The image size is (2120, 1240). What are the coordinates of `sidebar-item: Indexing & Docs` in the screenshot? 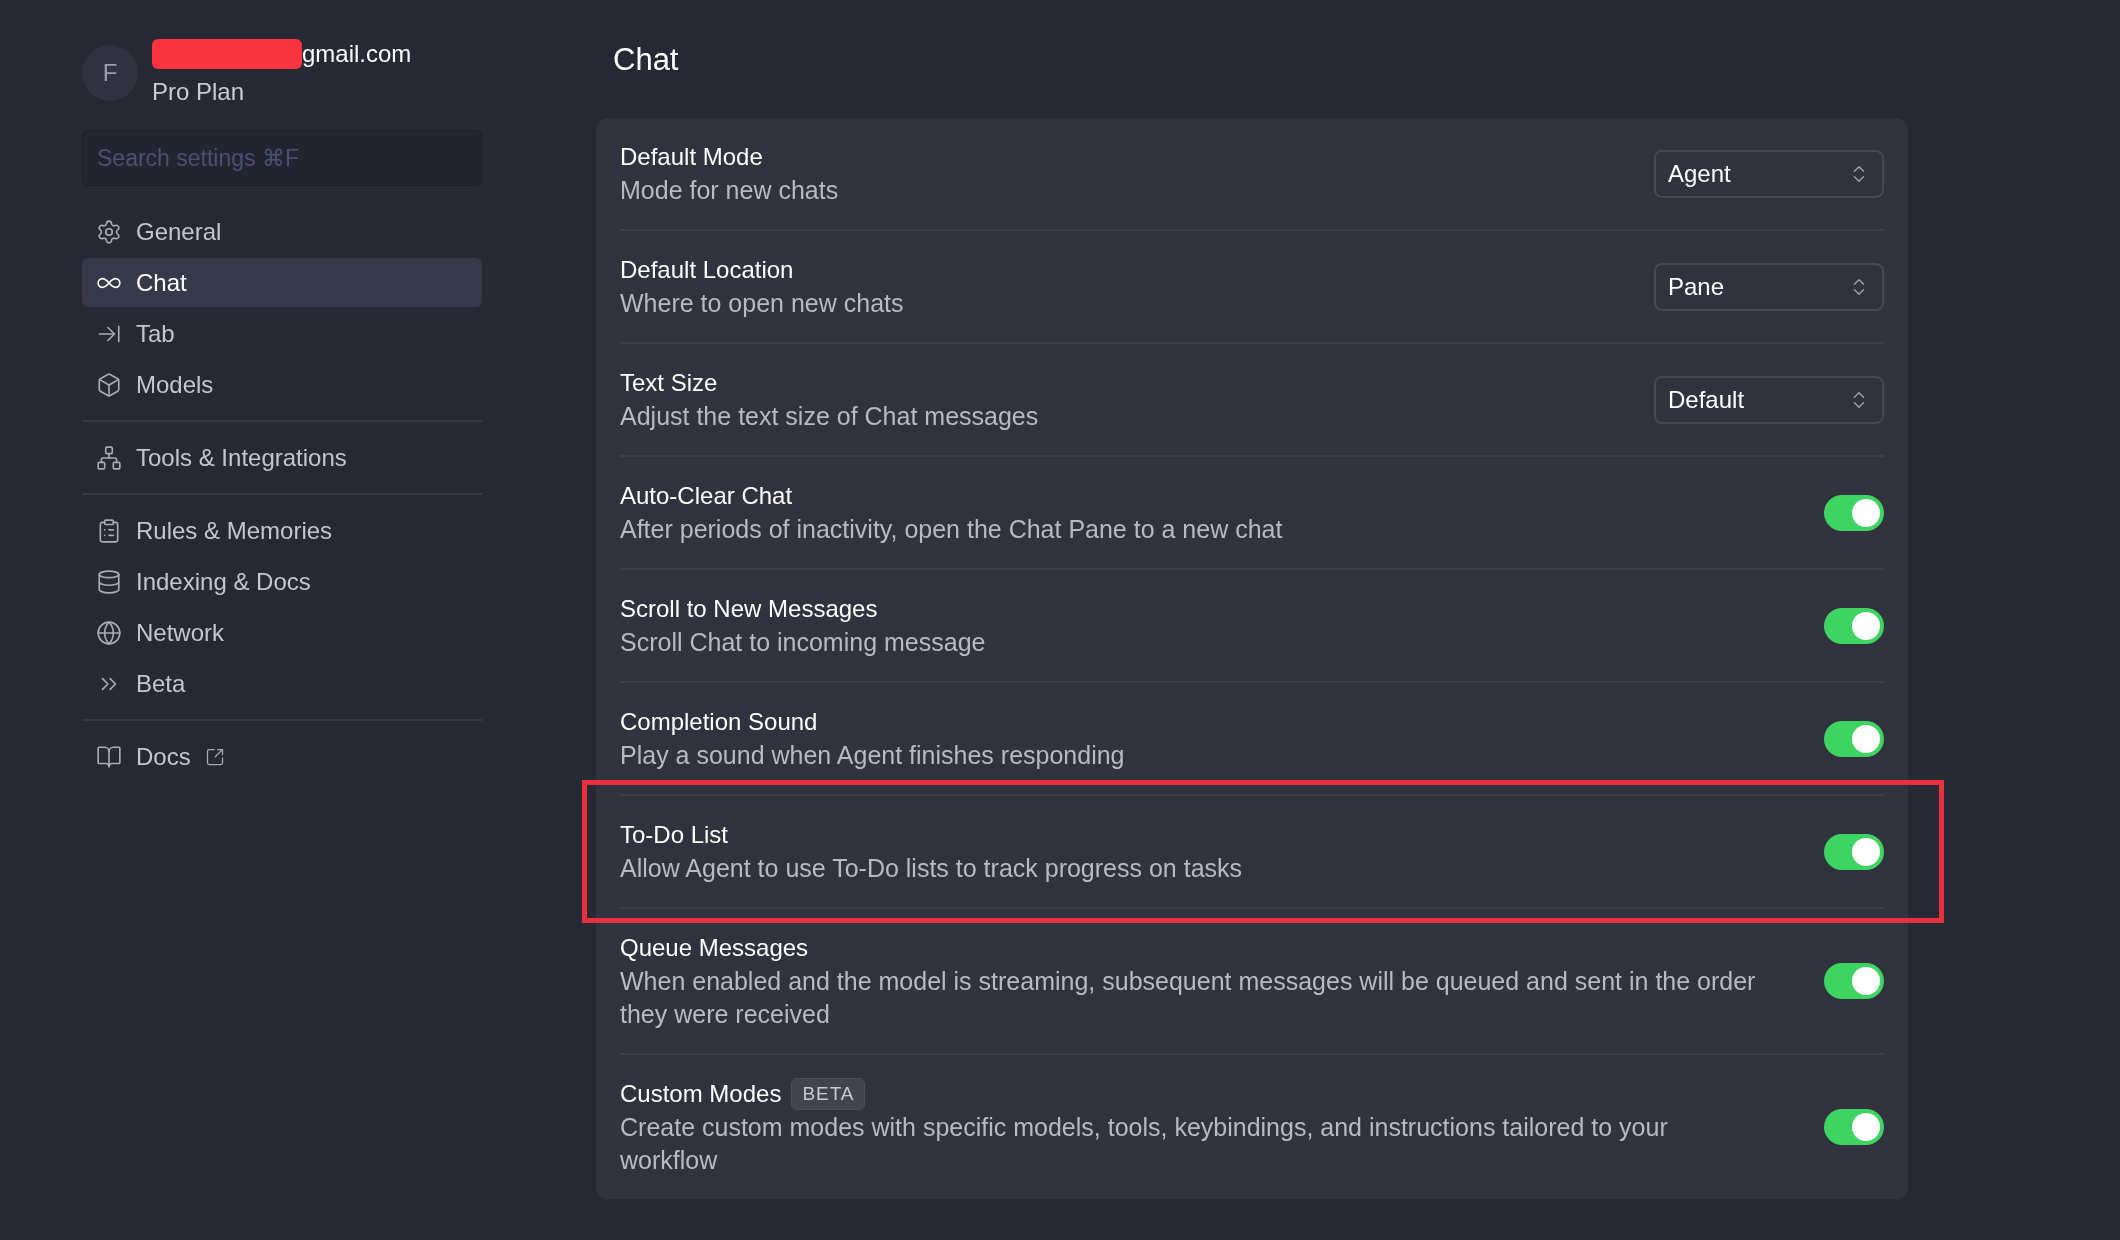 It's located at (282, 581).